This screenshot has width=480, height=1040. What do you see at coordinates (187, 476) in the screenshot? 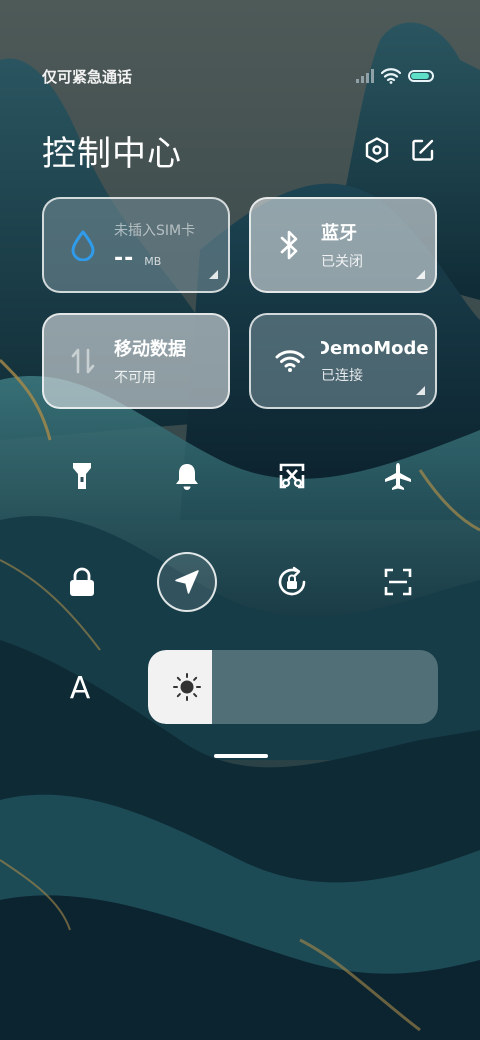
I see `bell-icon` at bounding box center [187, 476].